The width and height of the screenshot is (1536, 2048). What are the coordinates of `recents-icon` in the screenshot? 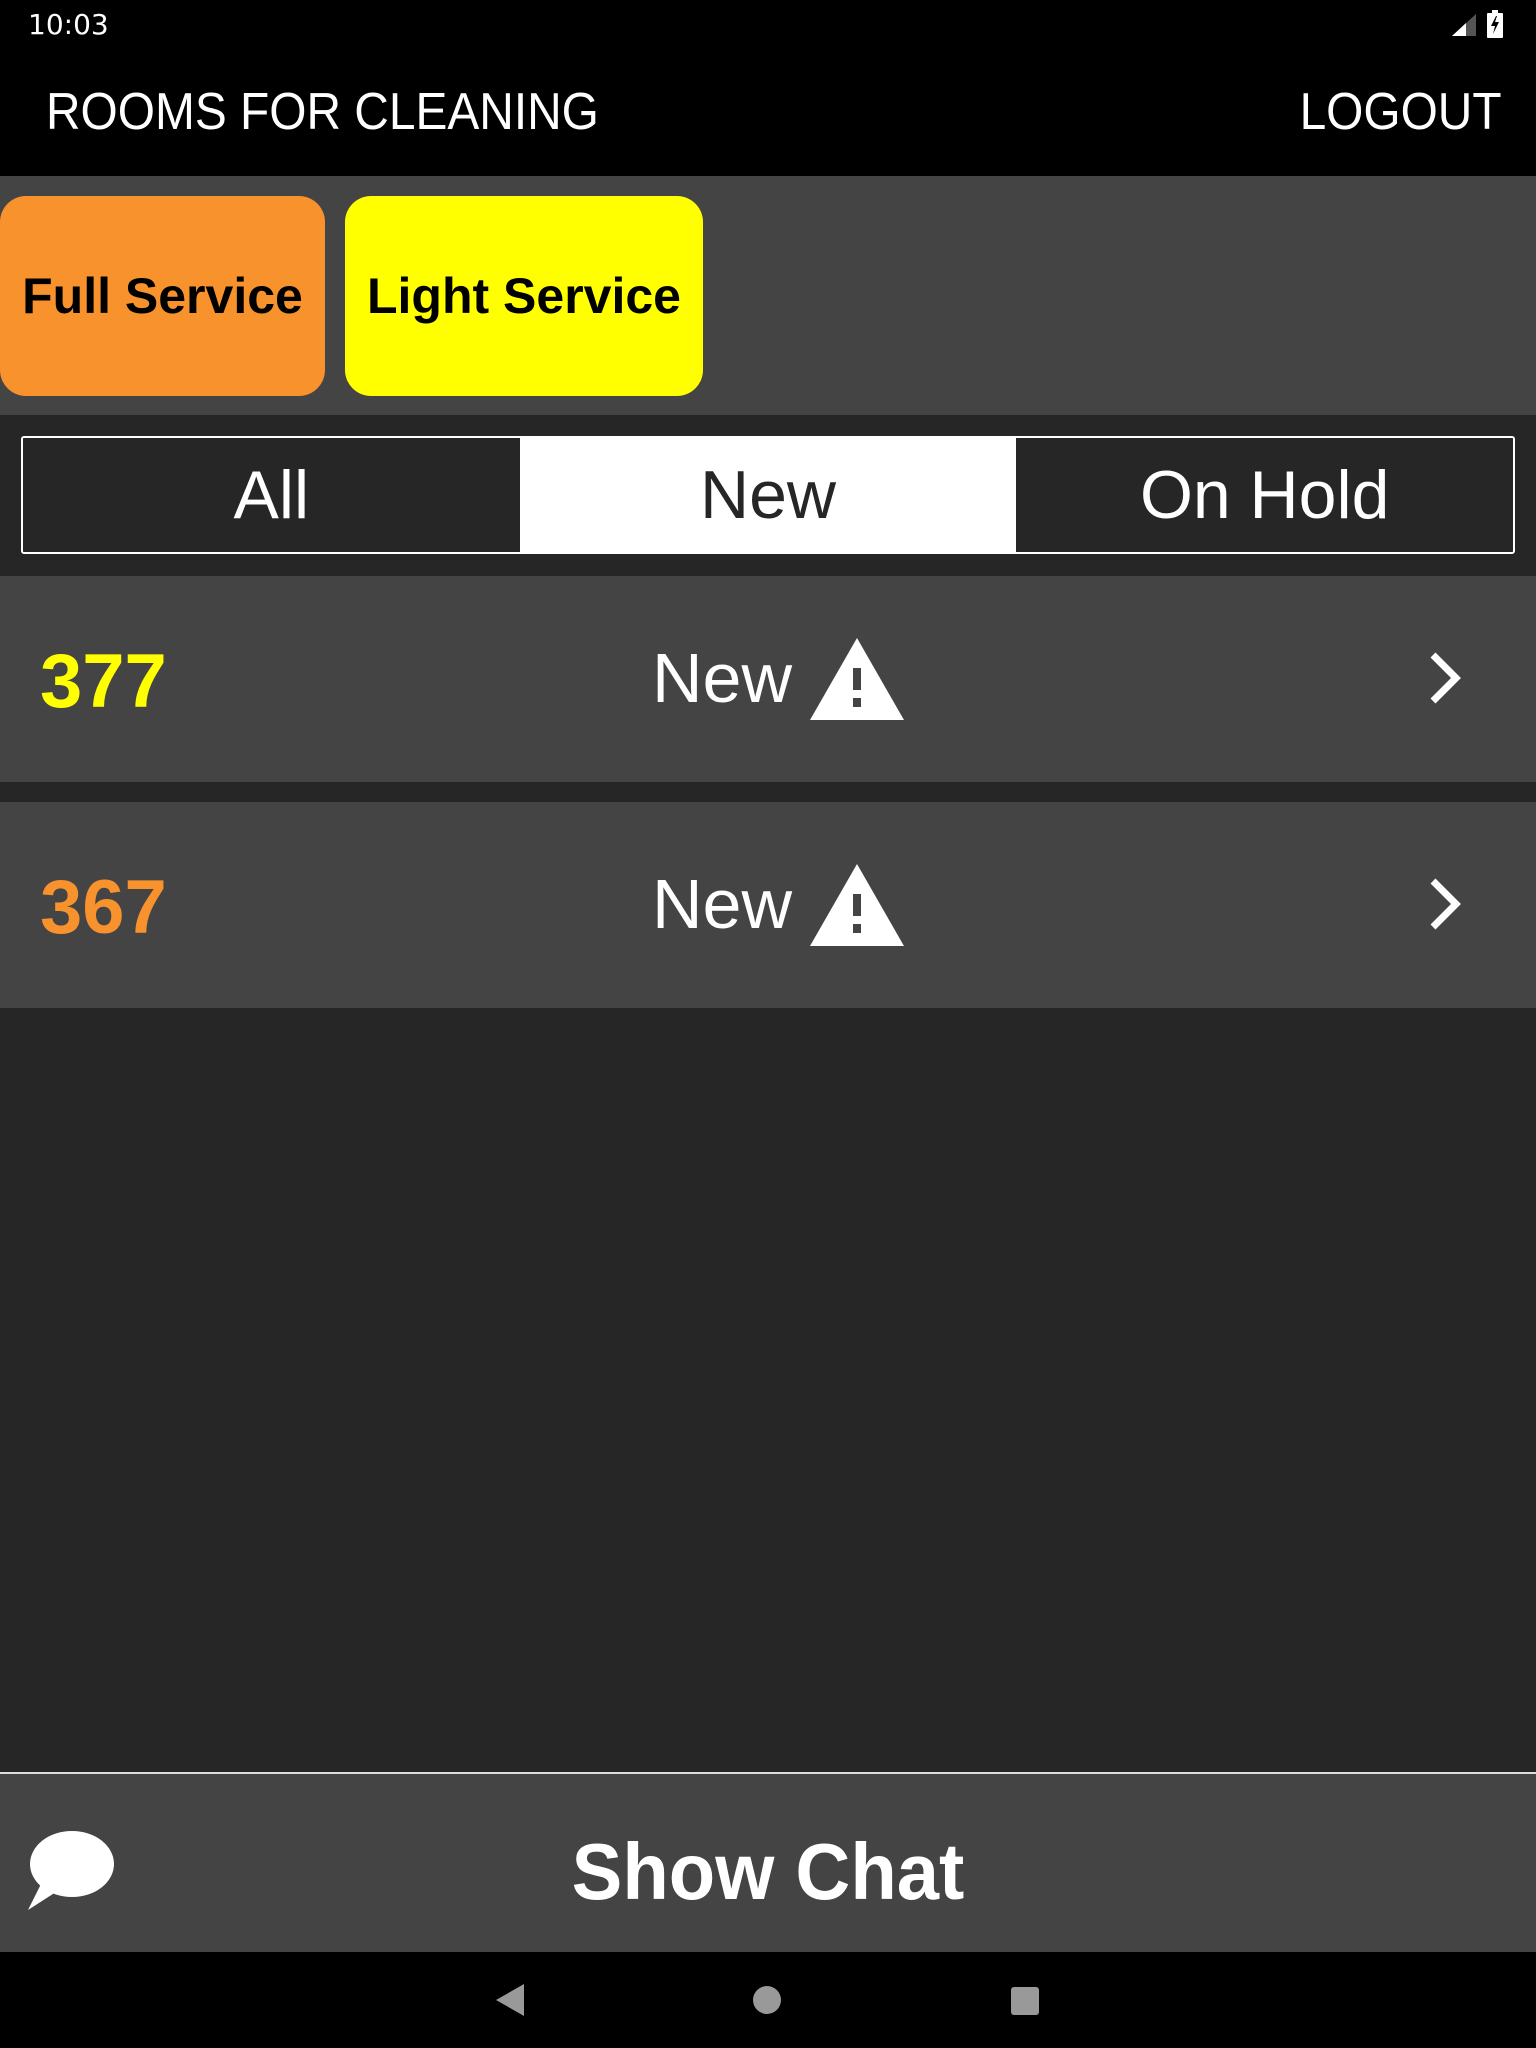 It's located at (1025, 2001).